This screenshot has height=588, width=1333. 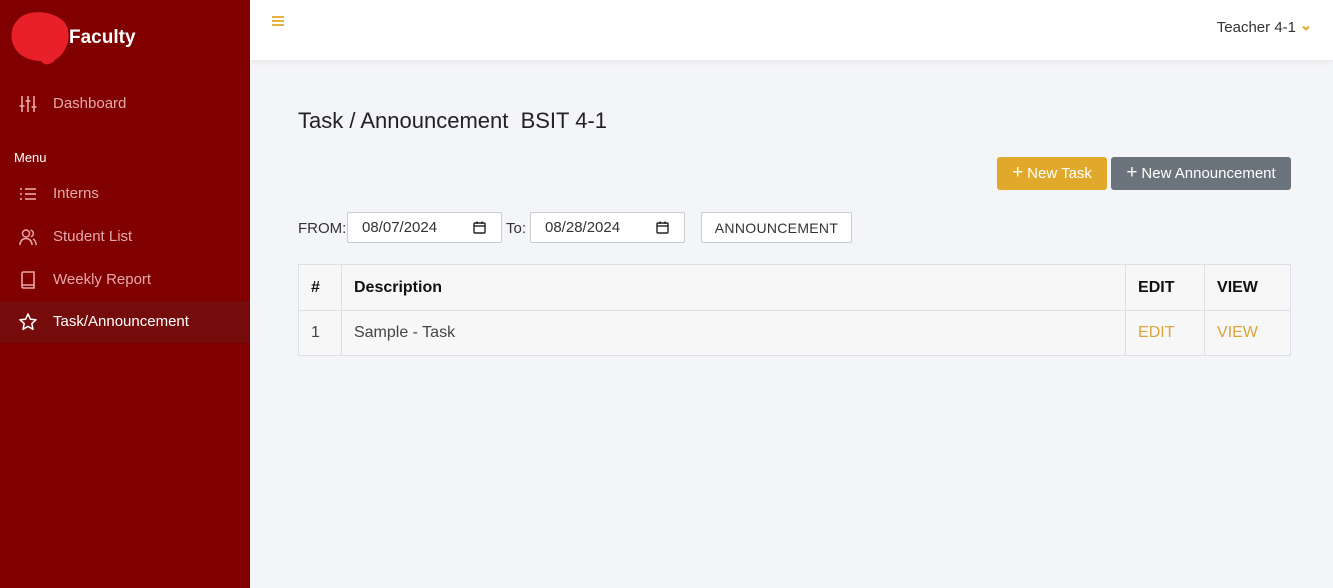 I want to click on to-date-input: 08/28/2024, so click(x=607, y=227).